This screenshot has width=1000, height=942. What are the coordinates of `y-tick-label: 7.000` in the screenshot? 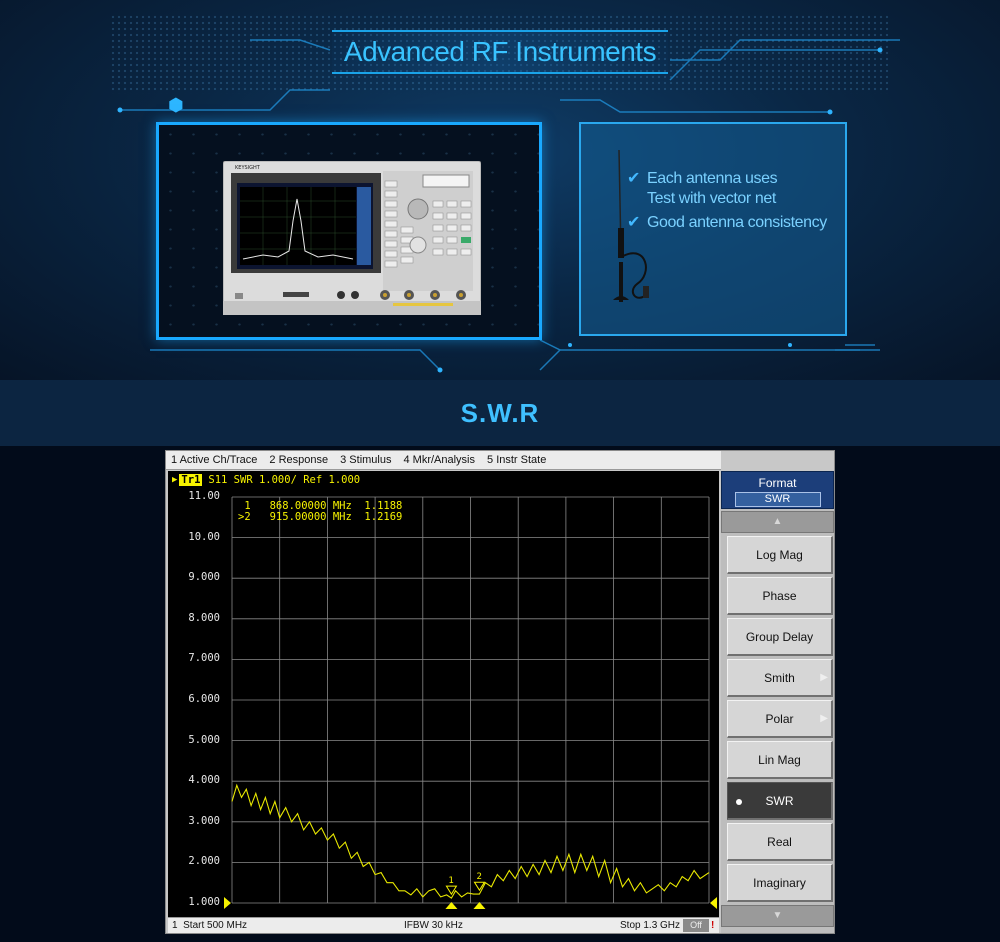 It's located at (204, 658).